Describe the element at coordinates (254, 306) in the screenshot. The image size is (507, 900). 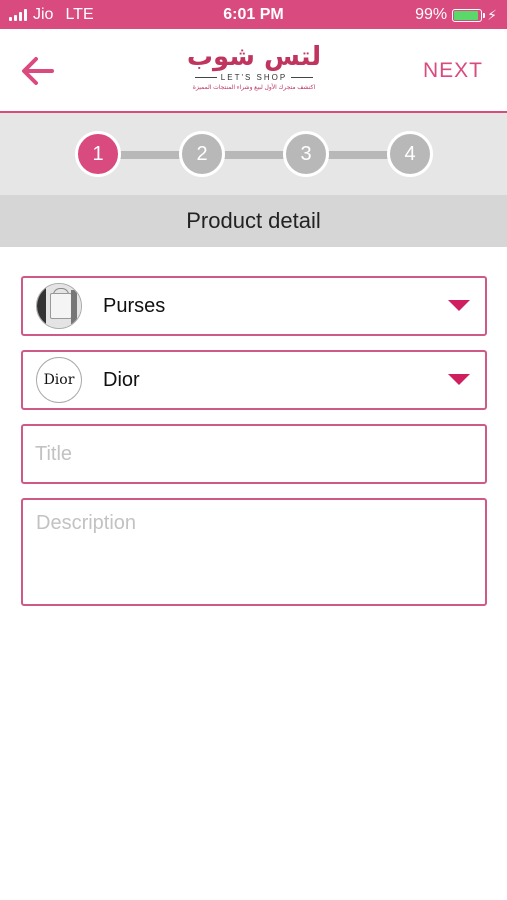
I see `category-select: Purses` at that location.